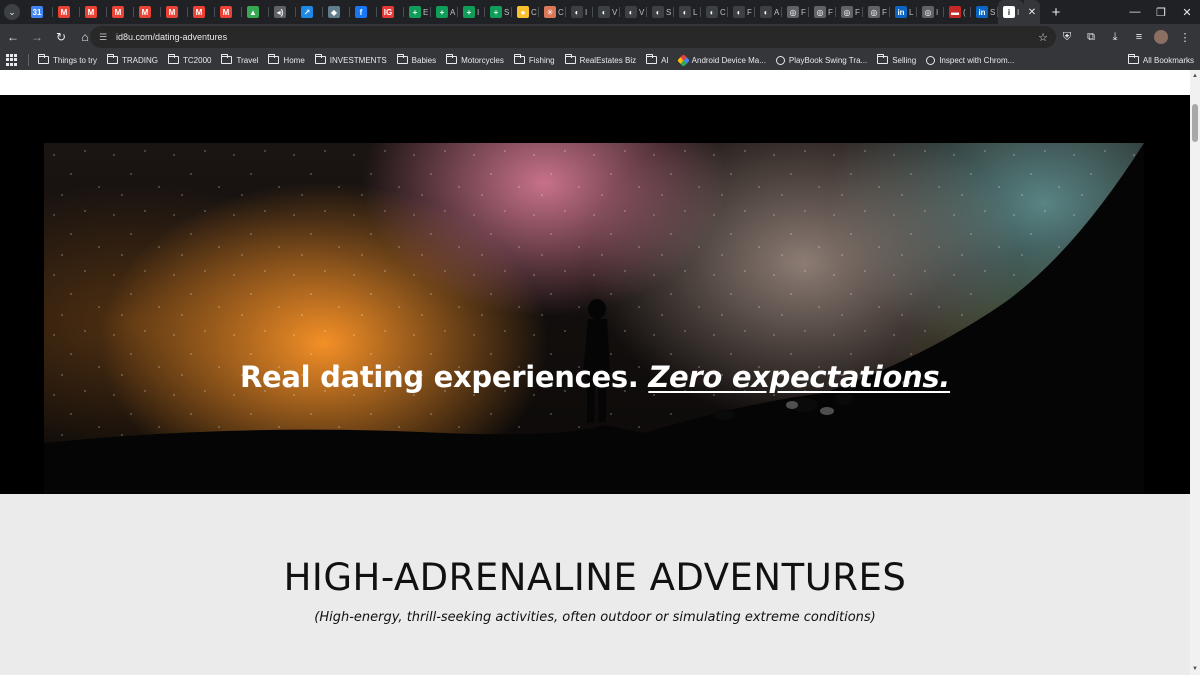 This screenshot has height=675, width=1200. I want to click on bookmark-item: TC2000, so click(189, 59).